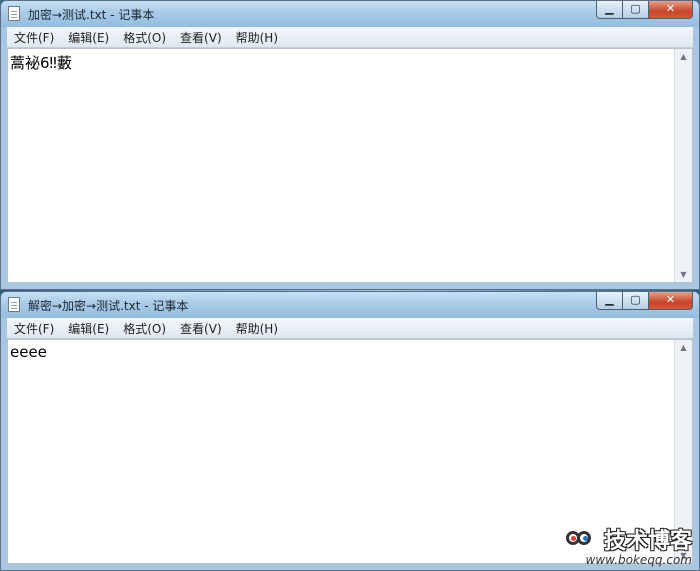  I want to click on editor-content: eeee, so click(28, 352).